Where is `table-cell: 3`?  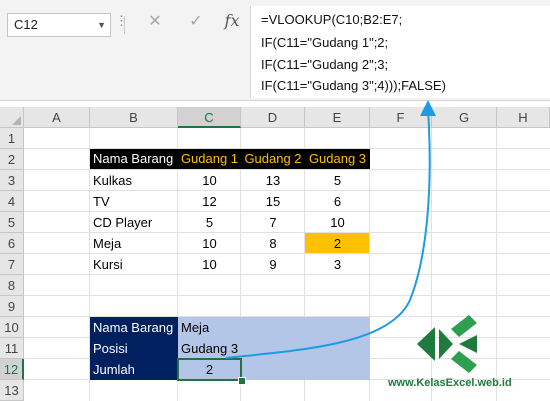 table-cell: 3 is located at coordinates (337, 264).